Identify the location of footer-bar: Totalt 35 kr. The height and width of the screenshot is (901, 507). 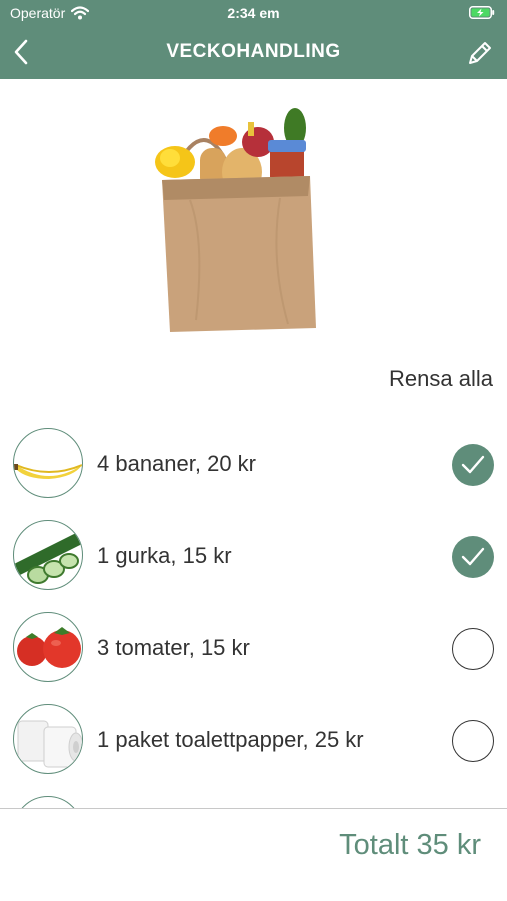
(253, 854).